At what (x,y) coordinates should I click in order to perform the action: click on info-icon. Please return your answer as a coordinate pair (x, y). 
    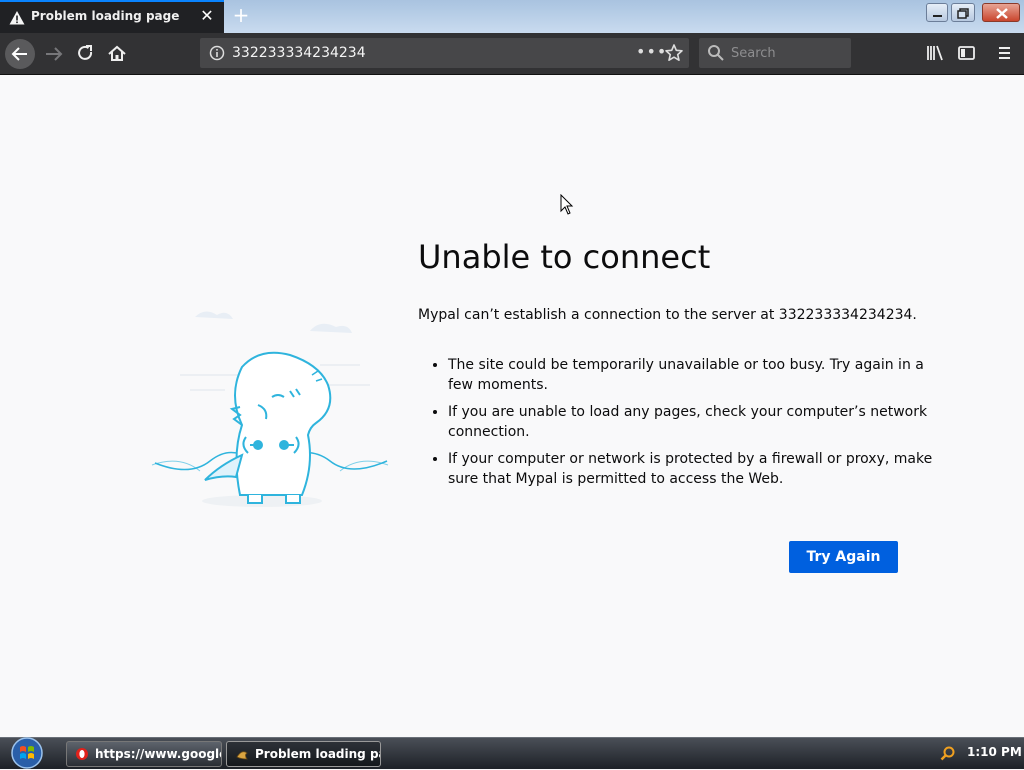
    Looking at the image, I should click on (217, 53).